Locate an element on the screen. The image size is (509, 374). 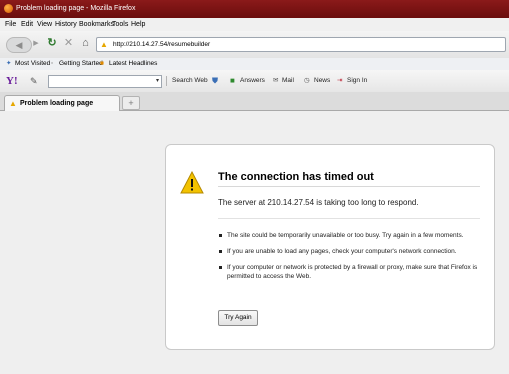
answers-icon: ■ is located at coordinates (232, 80).